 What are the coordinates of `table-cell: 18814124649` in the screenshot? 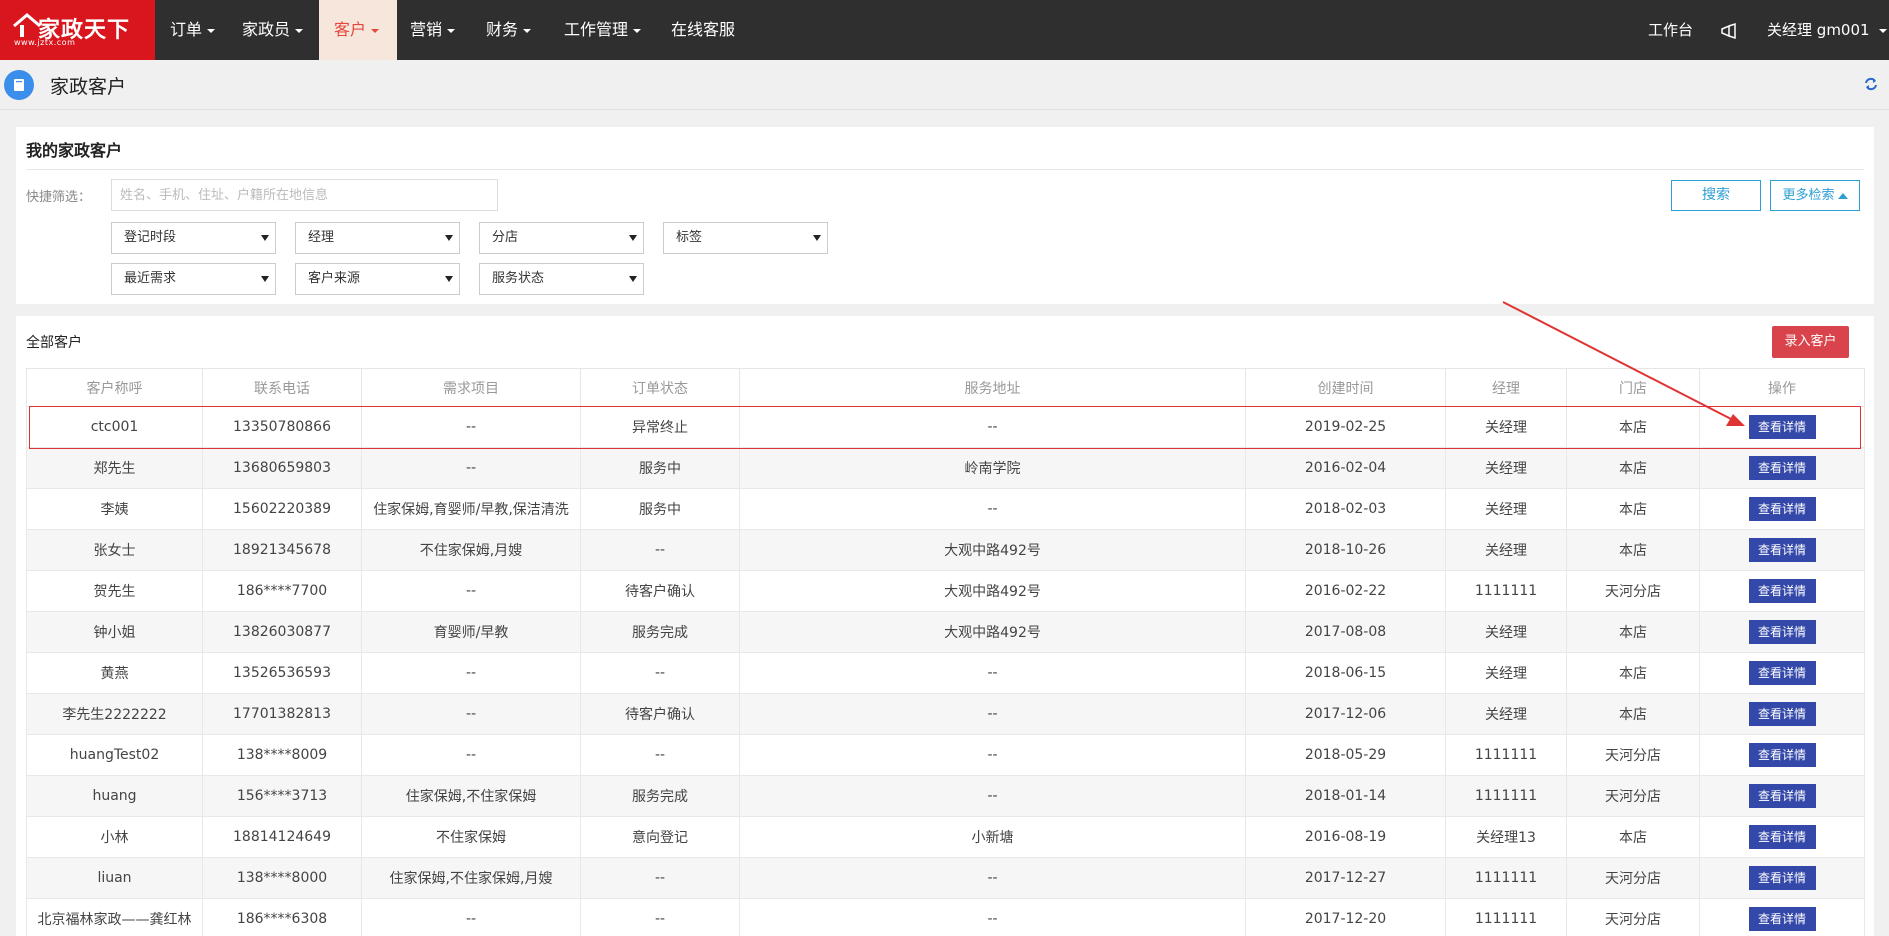 It's located at (282, 837).